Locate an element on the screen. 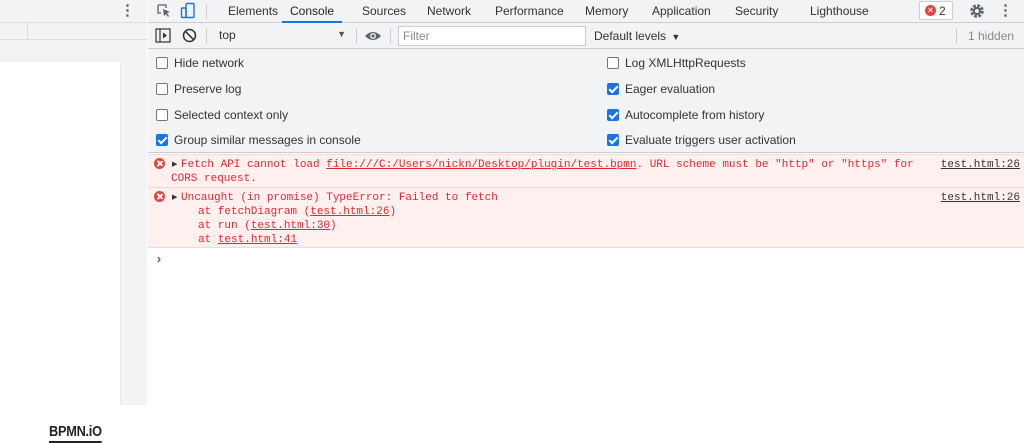  page-strip is located at coordinates (73, 31).